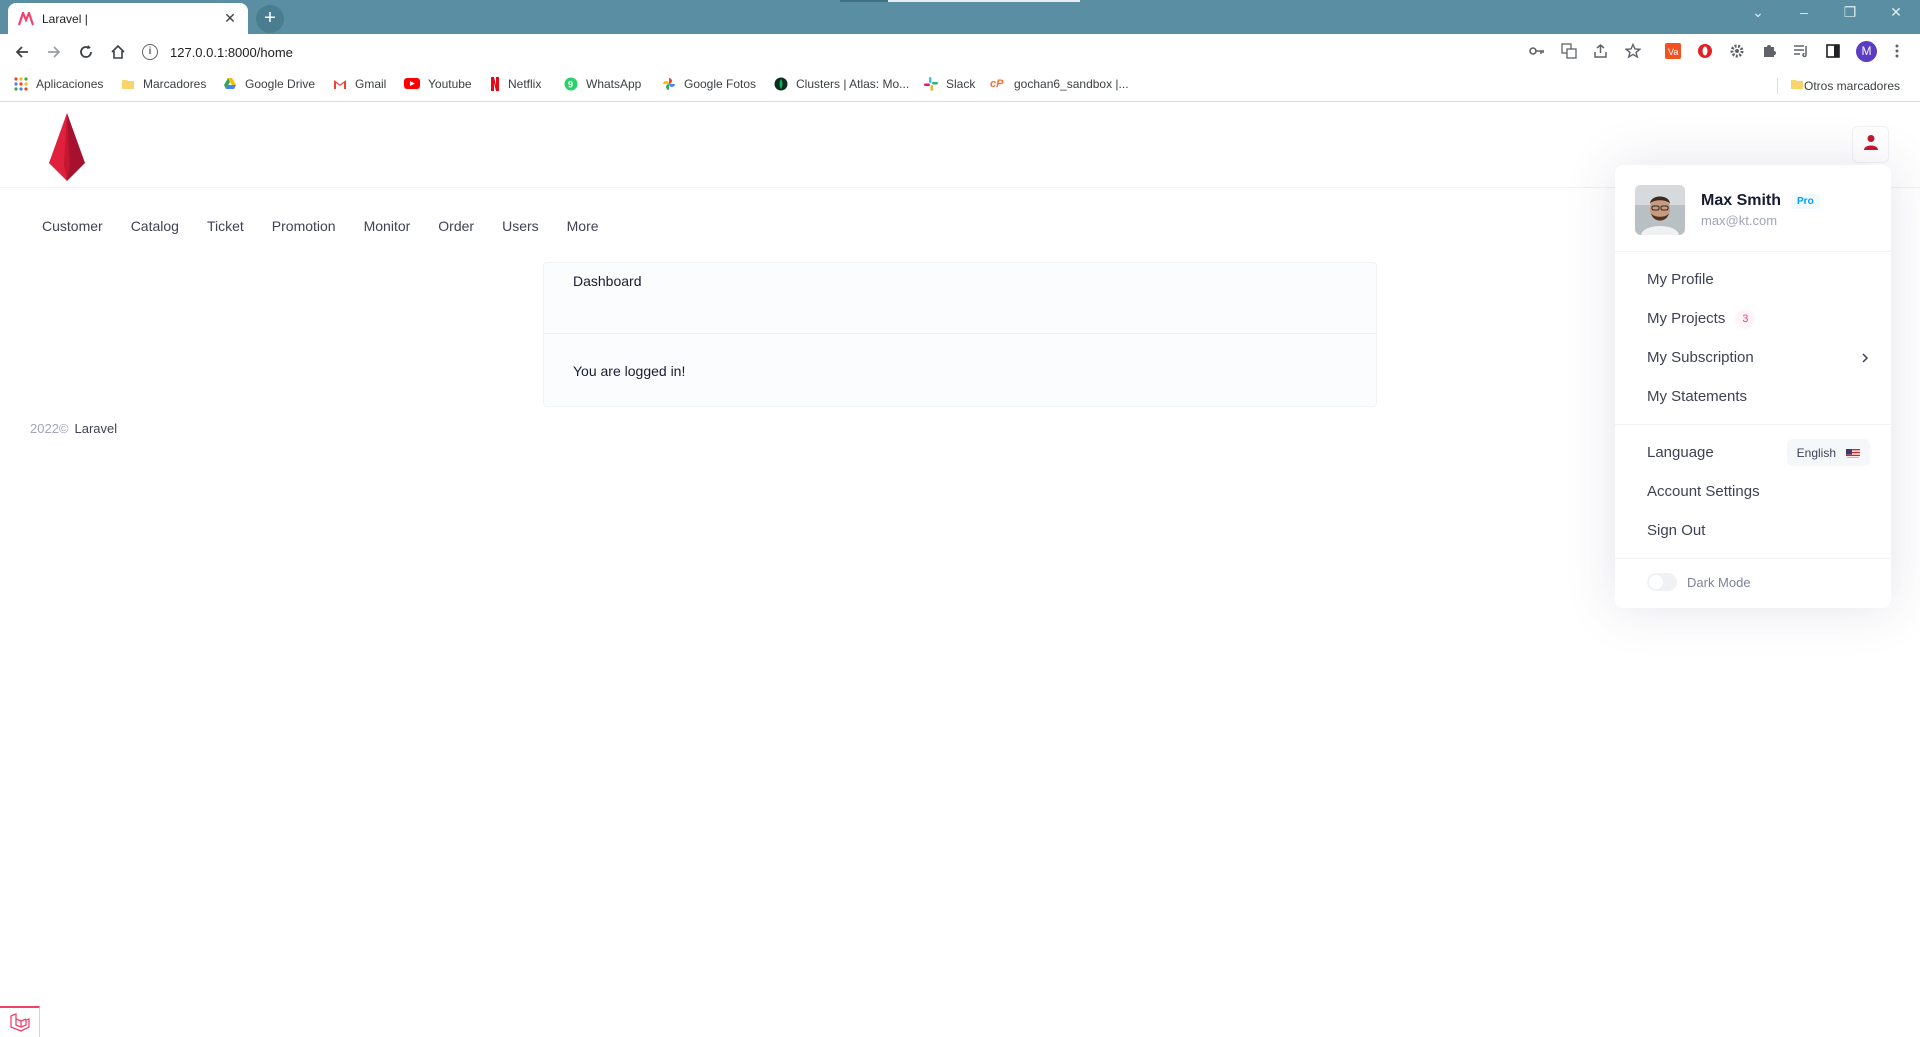 The height and width of the screenshot is (1037, 1920). Describe the element at coordinates (1705, 51) in the screenshot. I see `opera-extension-icon` at that location.